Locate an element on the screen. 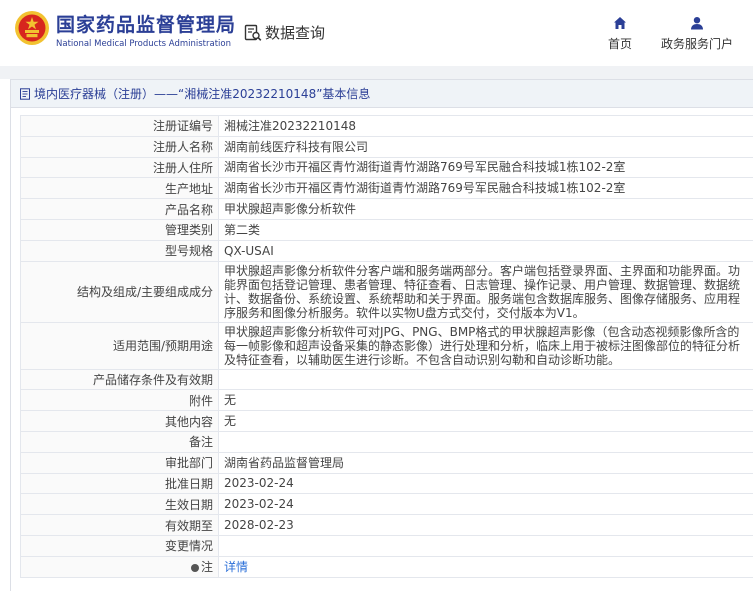  table-row: 型号规格 QX-USAI is located at coordinates (386, 250).